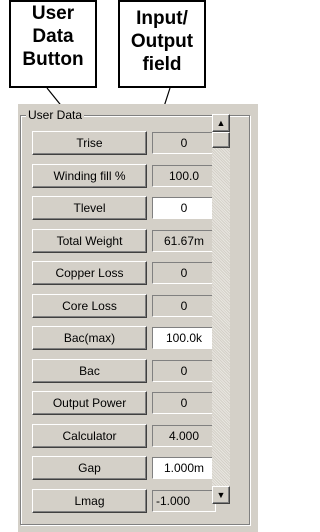 This screenshot has width=320, height=532. Describe the element at coordinates (89, 306) in the screenshot. I see `user-data-button: Core Loss` at that location.